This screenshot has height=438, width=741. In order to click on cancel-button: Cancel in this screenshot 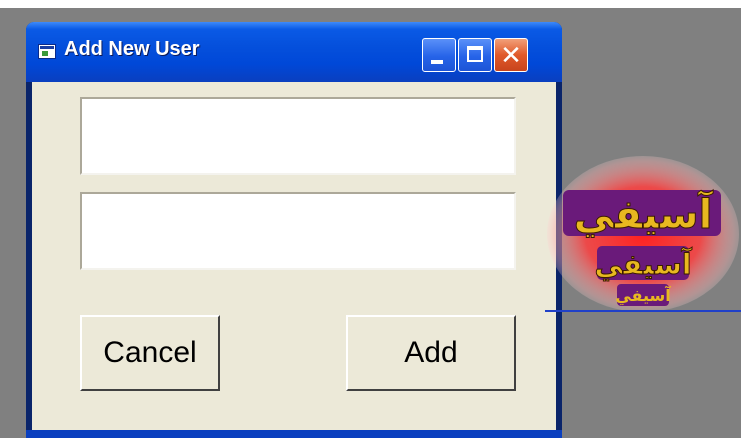, I will do `click(150, 353)`.